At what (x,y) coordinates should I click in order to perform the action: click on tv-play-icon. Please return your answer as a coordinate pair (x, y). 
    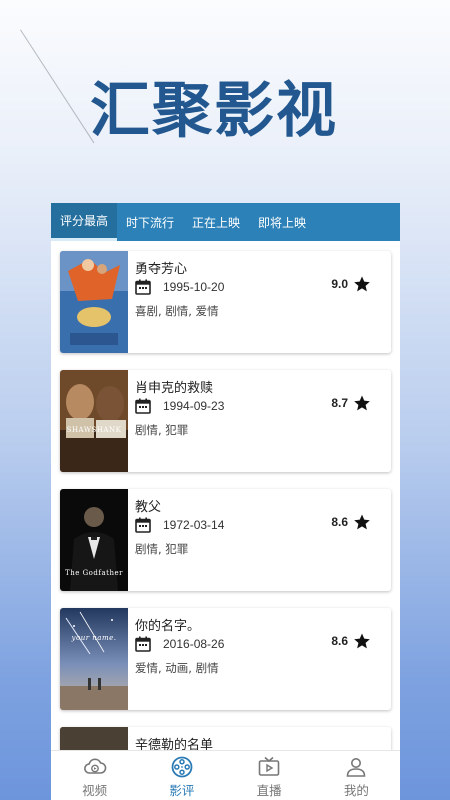
    Looking at the image, I should click on (269, 766).